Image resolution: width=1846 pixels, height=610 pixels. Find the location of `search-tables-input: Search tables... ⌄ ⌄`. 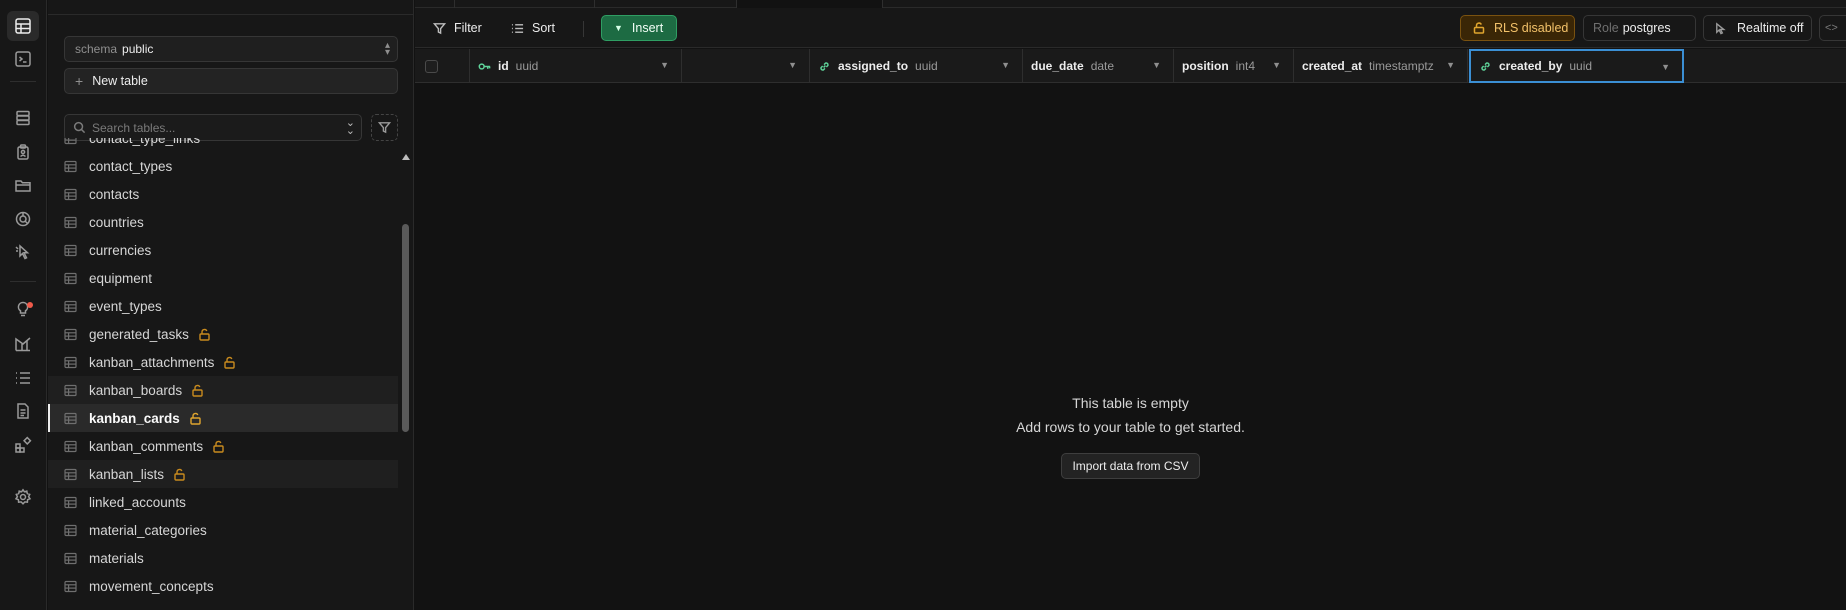

search-tables-input: Search tables... ⌄ ⌄ is located at coordinates (213, 127).